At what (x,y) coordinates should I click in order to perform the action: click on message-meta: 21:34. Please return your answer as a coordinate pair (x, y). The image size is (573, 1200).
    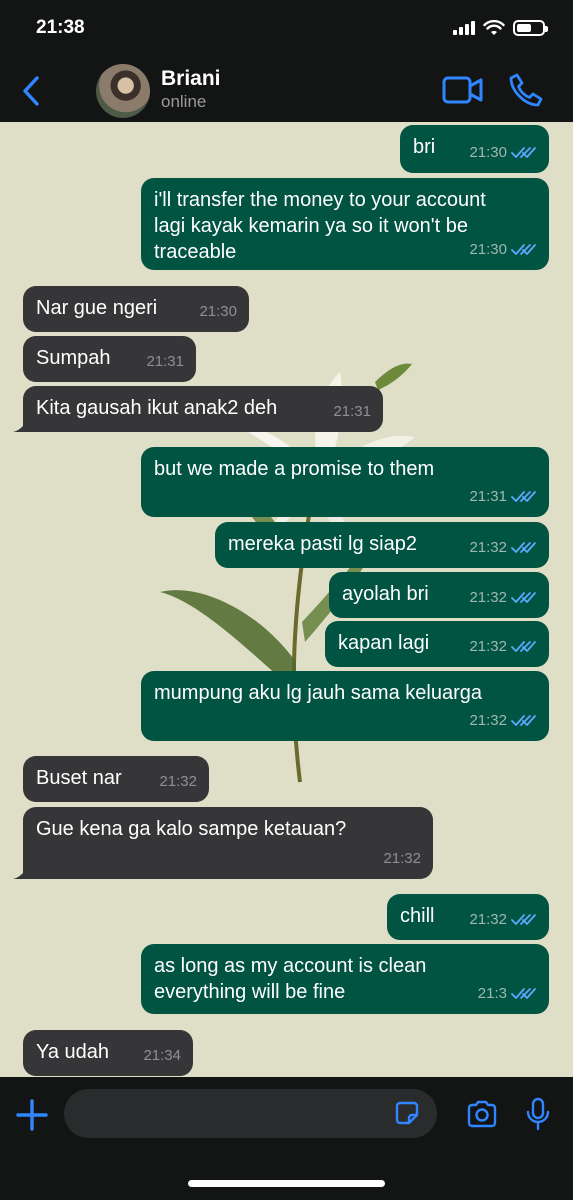
    Looking at the image, I should click on (162, 1056).